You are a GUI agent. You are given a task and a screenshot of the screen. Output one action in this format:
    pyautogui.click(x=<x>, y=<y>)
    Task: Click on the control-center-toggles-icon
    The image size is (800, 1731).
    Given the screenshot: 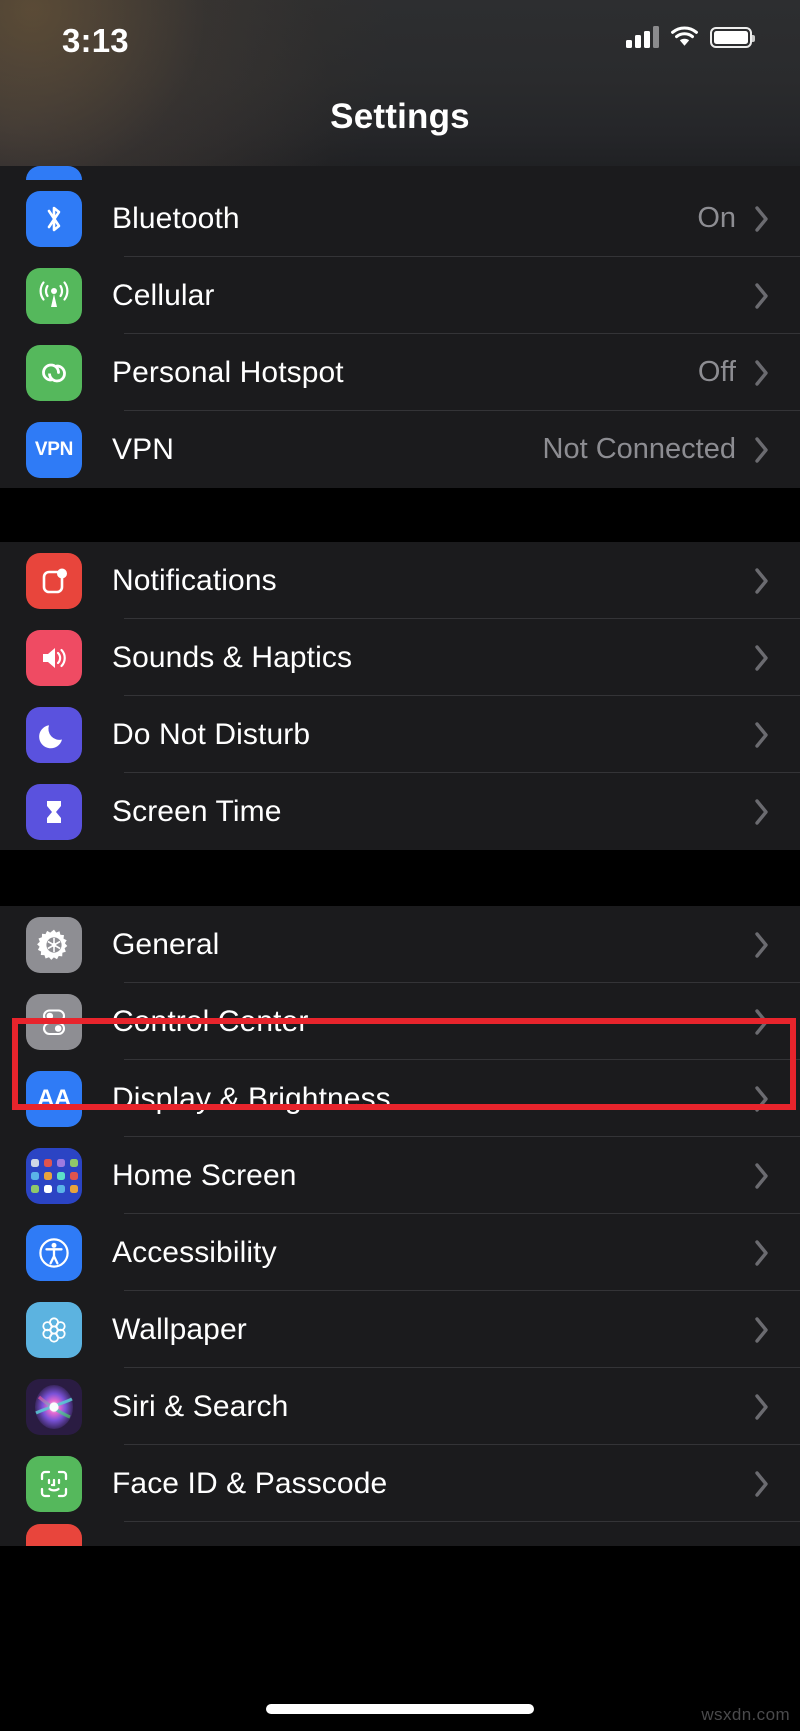 What is the action you would take?
    pyautogui.click(x=54, y=1021)
    